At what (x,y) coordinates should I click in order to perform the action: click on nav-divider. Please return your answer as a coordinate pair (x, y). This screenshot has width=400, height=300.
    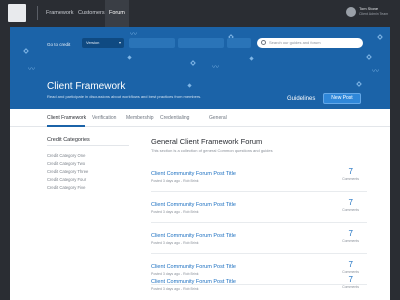
    Looking at the image, I should click on (37, 13).